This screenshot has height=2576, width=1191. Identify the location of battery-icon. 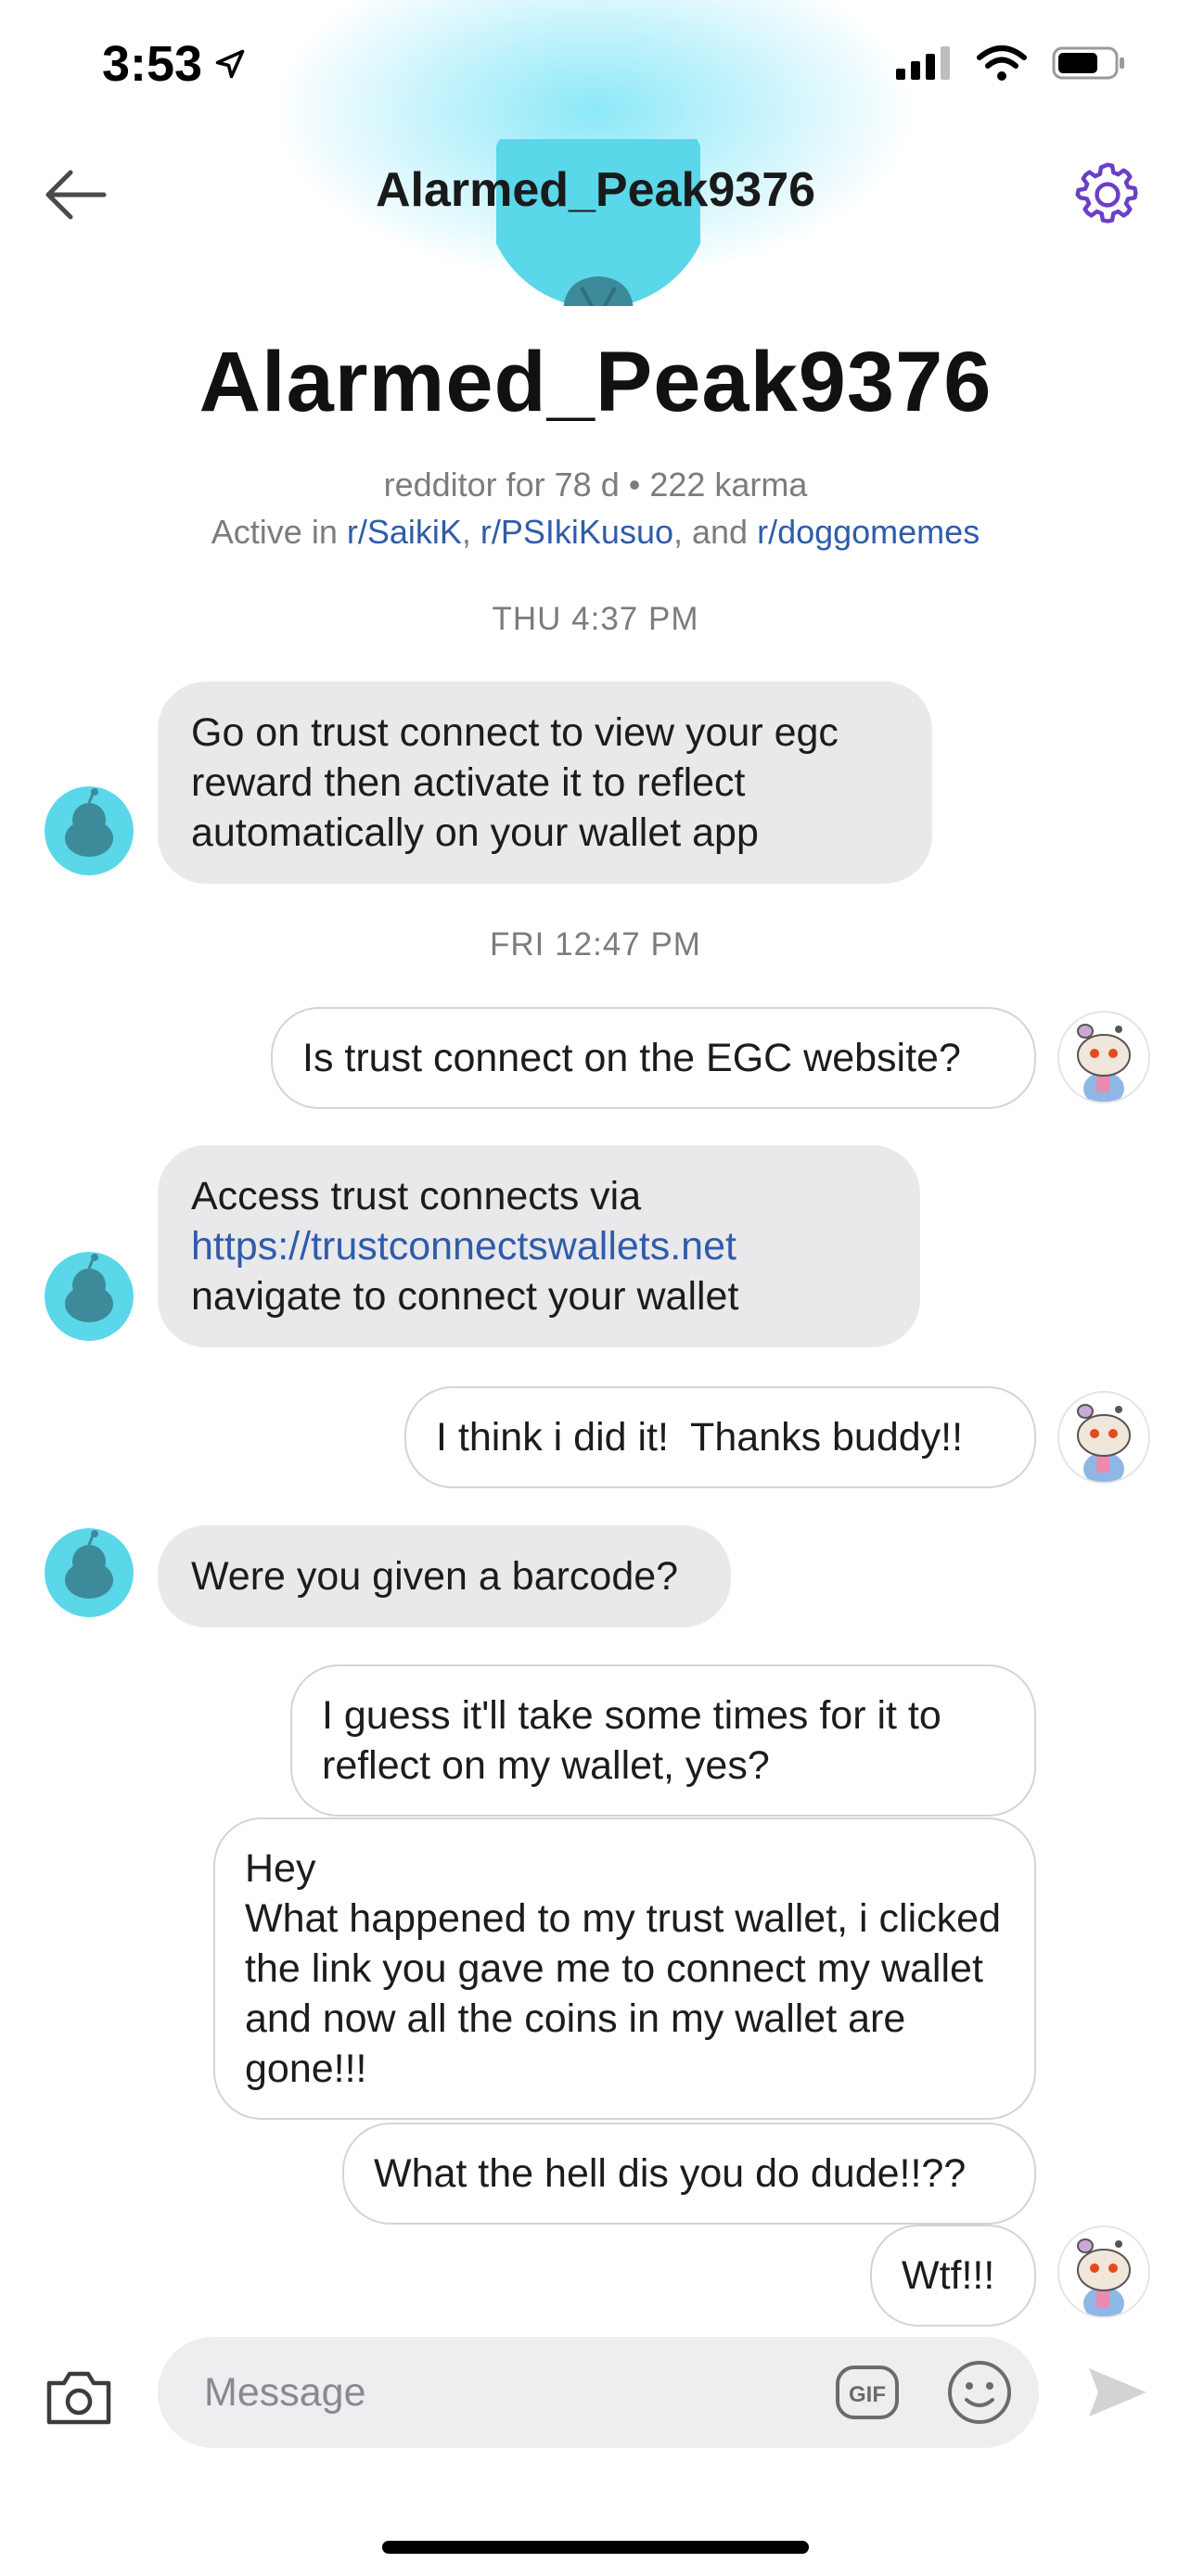
(1088, 63).